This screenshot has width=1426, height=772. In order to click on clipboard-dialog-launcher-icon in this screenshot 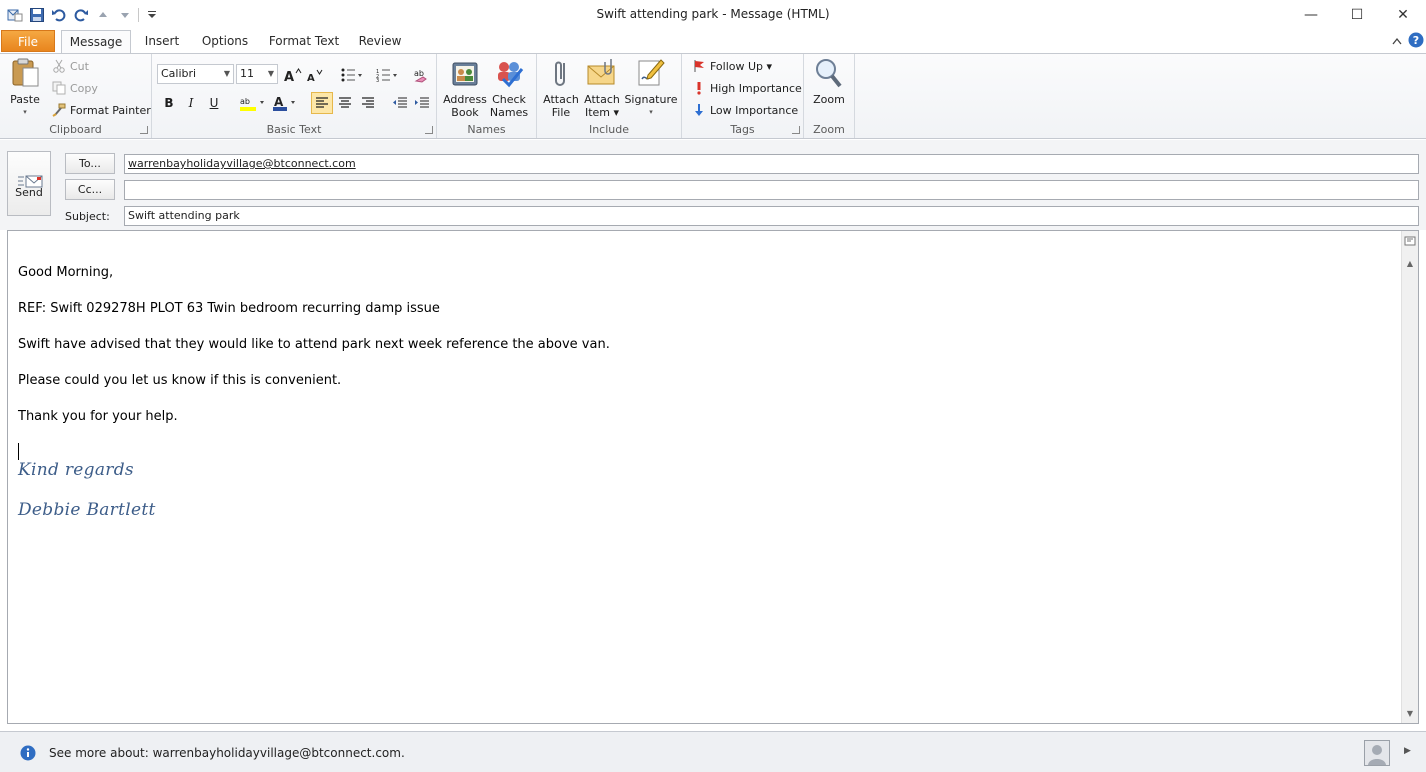, I will do `click(144, 130)`.